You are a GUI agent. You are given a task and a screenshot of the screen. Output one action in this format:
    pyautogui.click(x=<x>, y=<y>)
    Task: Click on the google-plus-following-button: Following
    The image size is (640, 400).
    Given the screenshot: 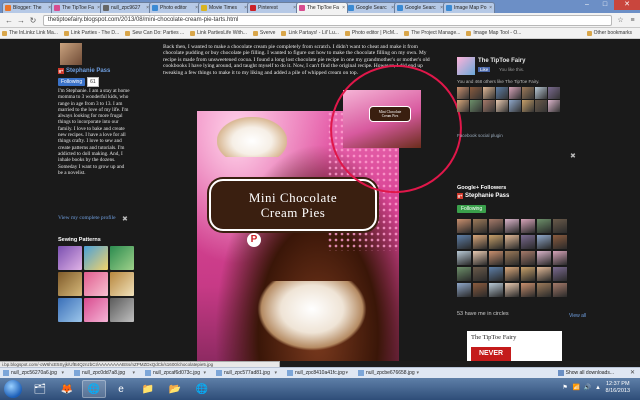 What is the action you would take?
    pyautogui.click(x=472, y=209)
    